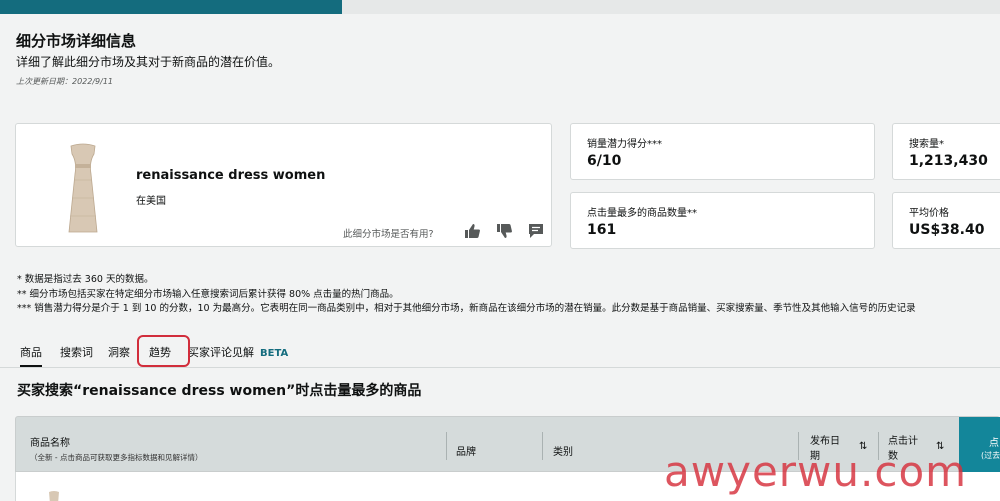 The image size is (1000, 501). What do you see at coordinates (994, 443) in the screenshot?
I see `col-highlighted-label: 点` at bounding box center [994, 443].